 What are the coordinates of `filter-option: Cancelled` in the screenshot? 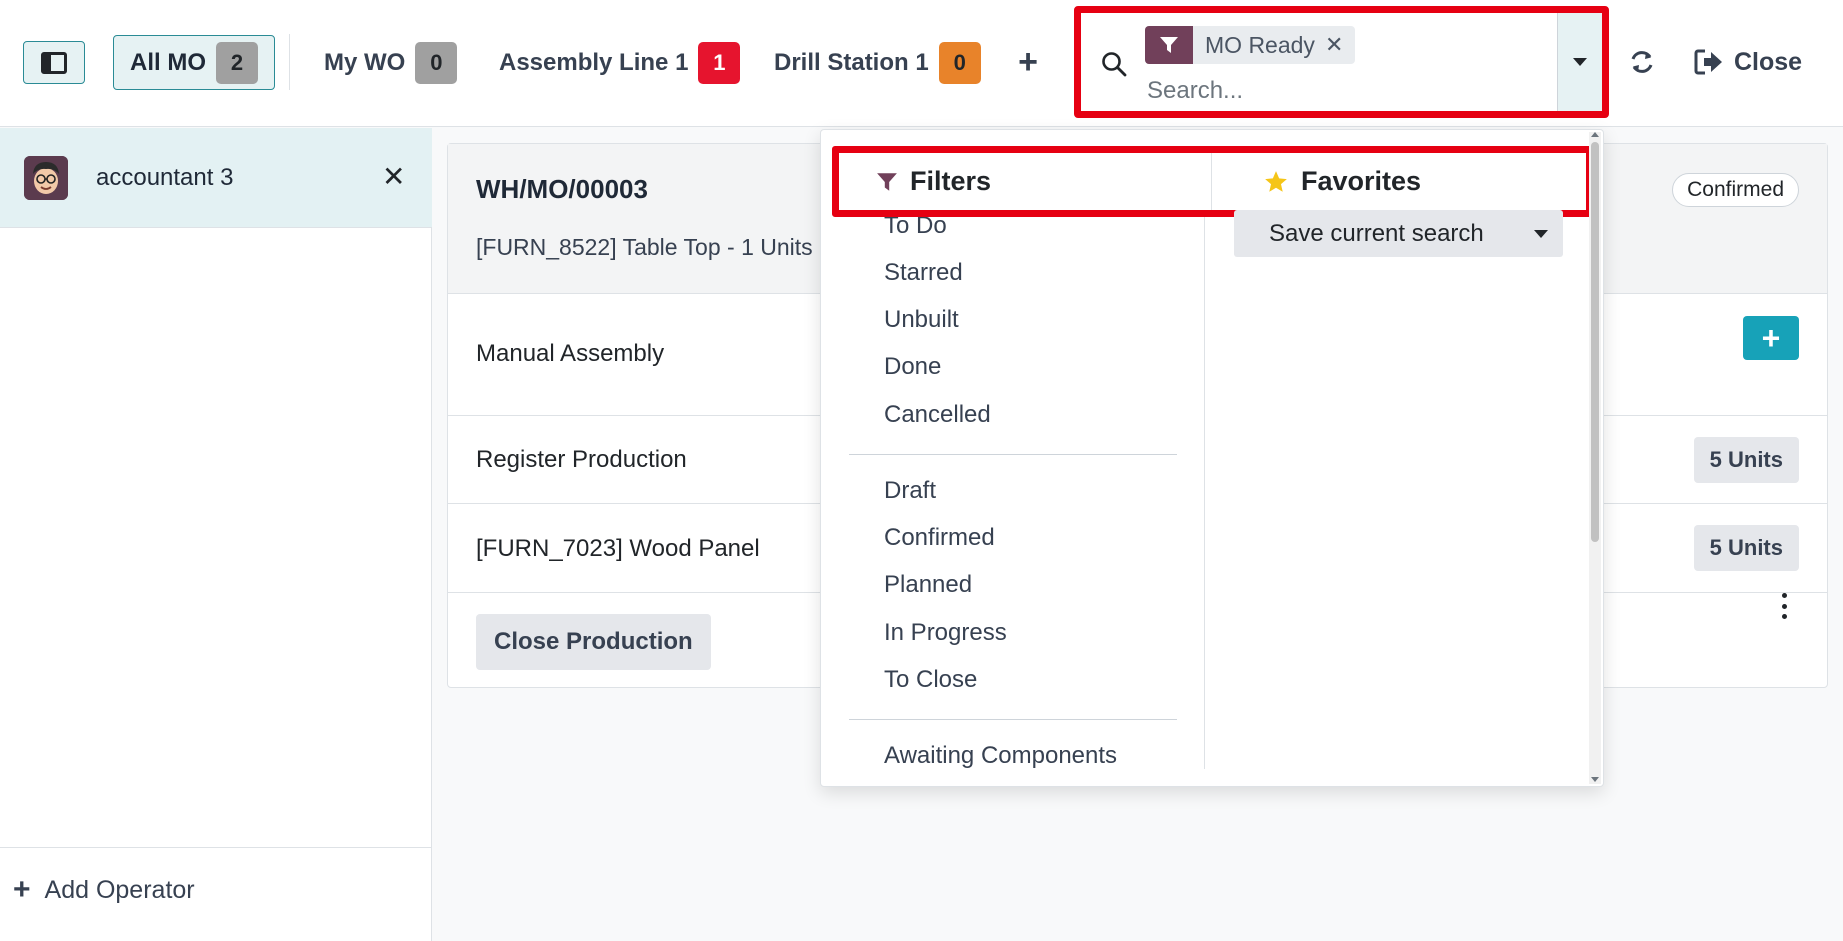 It's located at (937, 415).